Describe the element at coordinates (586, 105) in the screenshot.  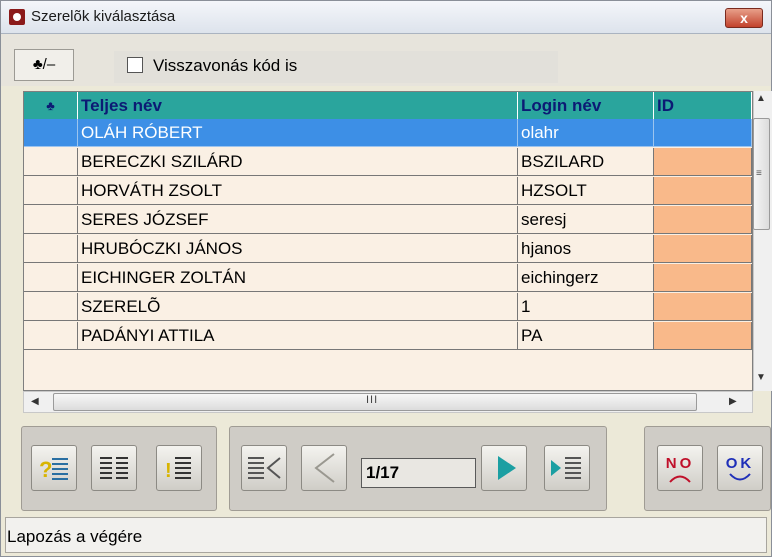
I see `column-header-login: Login név` at that location.